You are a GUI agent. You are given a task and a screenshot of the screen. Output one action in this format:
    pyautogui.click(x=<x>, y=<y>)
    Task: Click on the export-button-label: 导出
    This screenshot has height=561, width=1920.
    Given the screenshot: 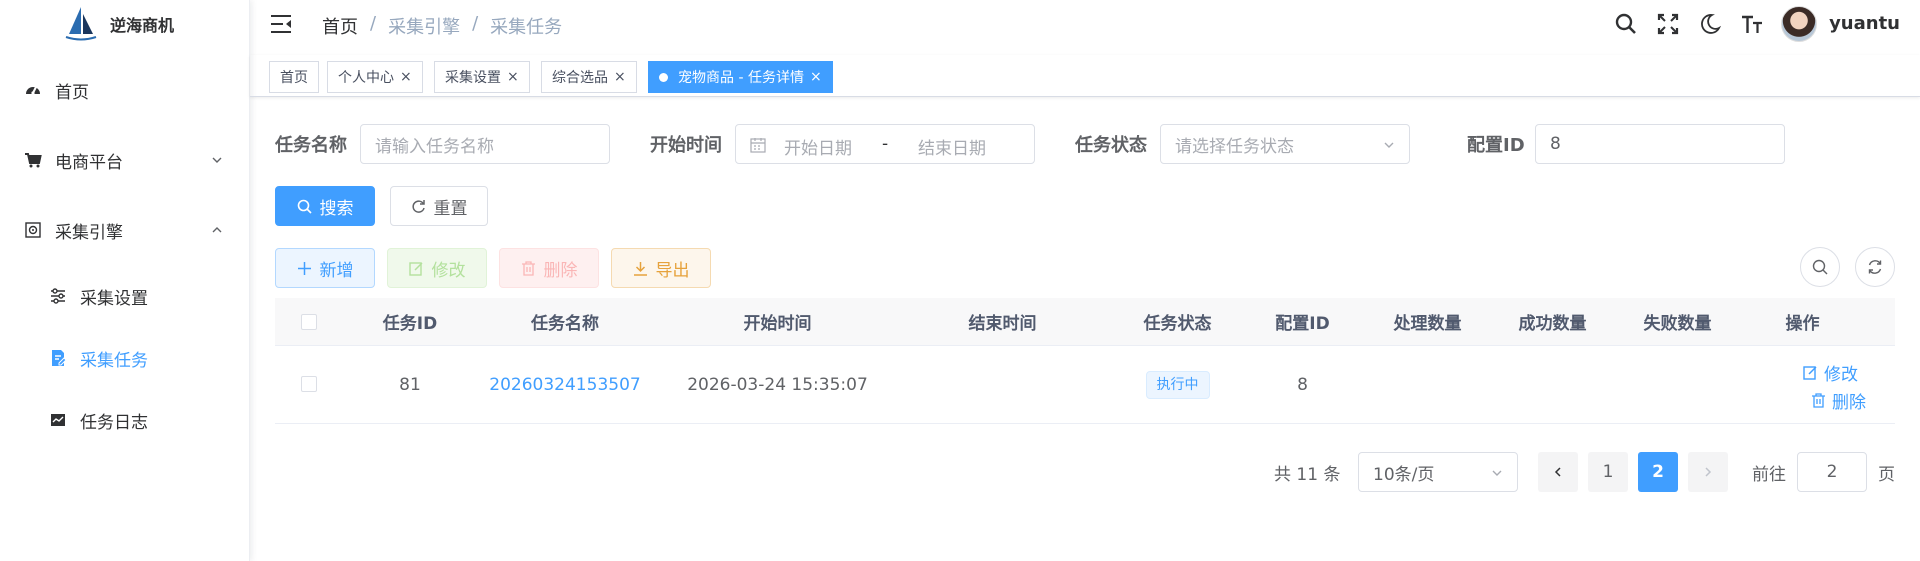 What is the action you would take?
    pyautogui.click(x=672, y=270)
    